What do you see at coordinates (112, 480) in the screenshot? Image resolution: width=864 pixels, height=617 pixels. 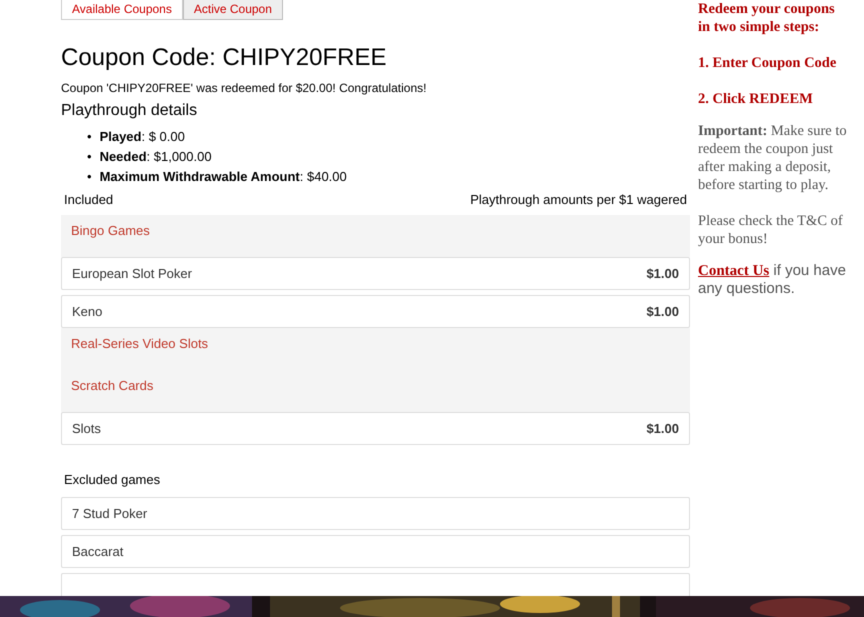 I see `excluded-heading: Excluded games` at bounding box center [112, 480].